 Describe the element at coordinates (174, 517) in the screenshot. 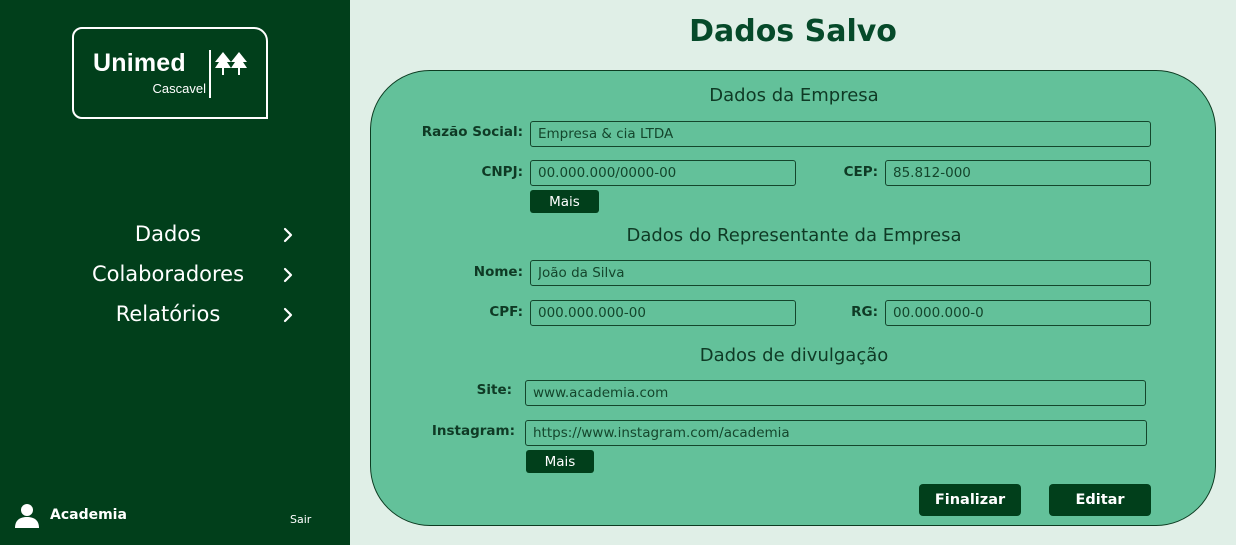

I see `user-profile: Academia Sair` at that location.